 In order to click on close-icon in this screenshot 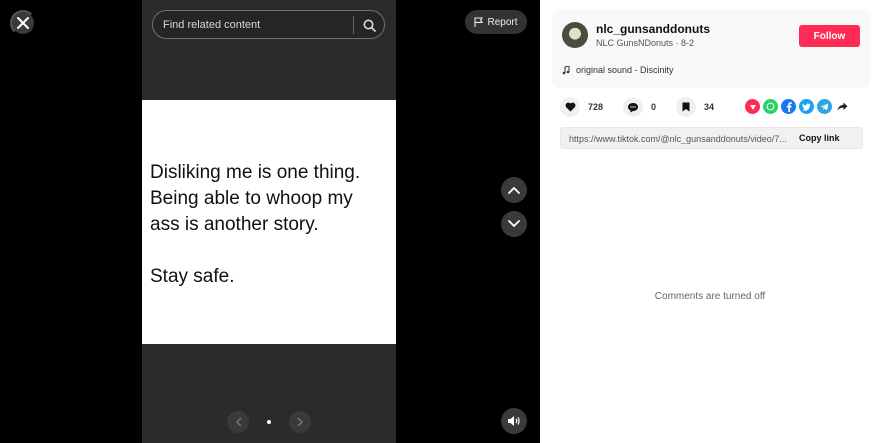, I will do `click(23, 23)`.